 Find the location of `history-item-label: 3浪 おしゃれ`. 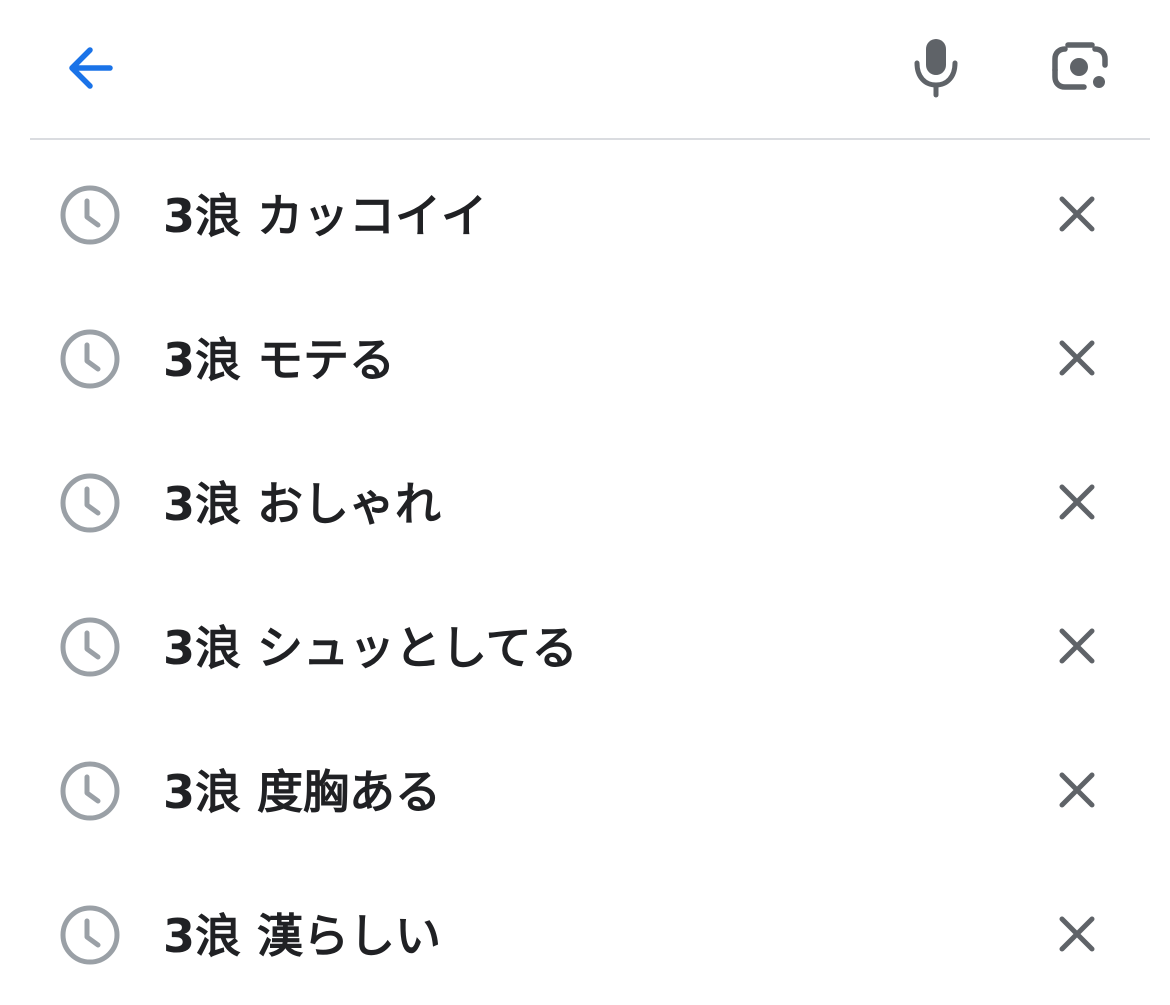

history-item-label: 3浪 おしゃれ is located at coordinates (302, 504).